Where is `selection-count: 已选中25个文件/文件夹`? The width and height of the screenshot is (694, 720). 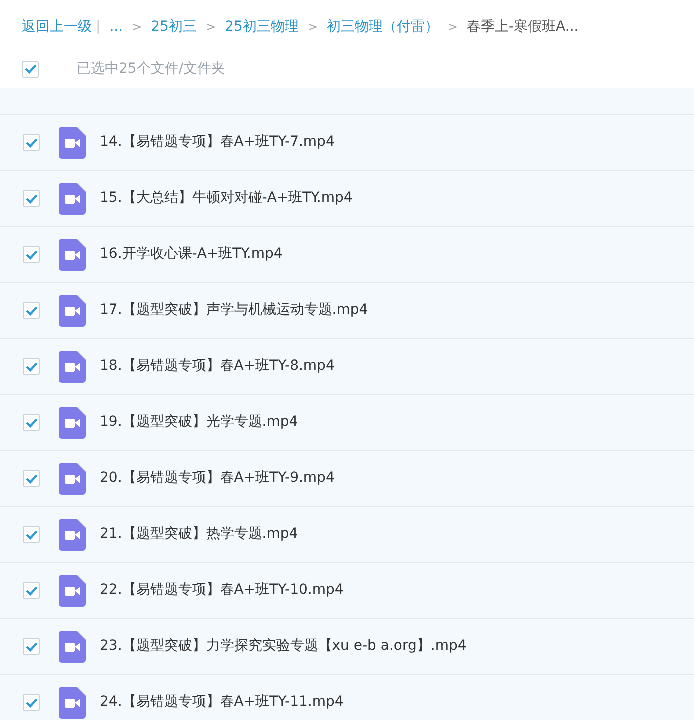
selection-count: 已选中25个文件/文件夹 is located at coordinates (151, 69).